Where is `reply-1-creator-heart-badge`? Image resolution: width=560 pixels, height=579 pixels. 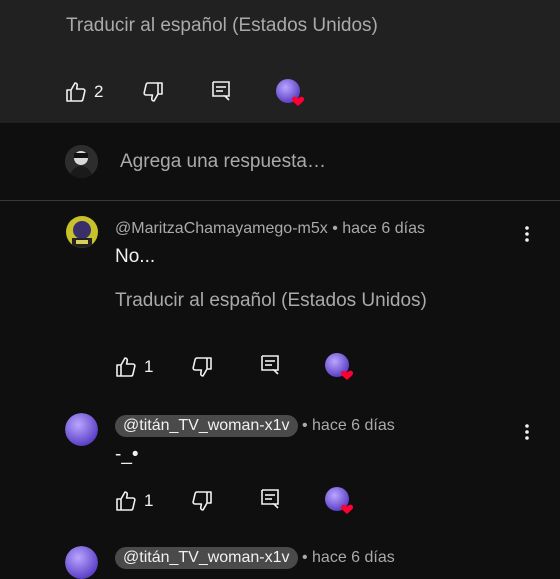 reply-1-creator-heart-badge is located at coordinates (339, 366).